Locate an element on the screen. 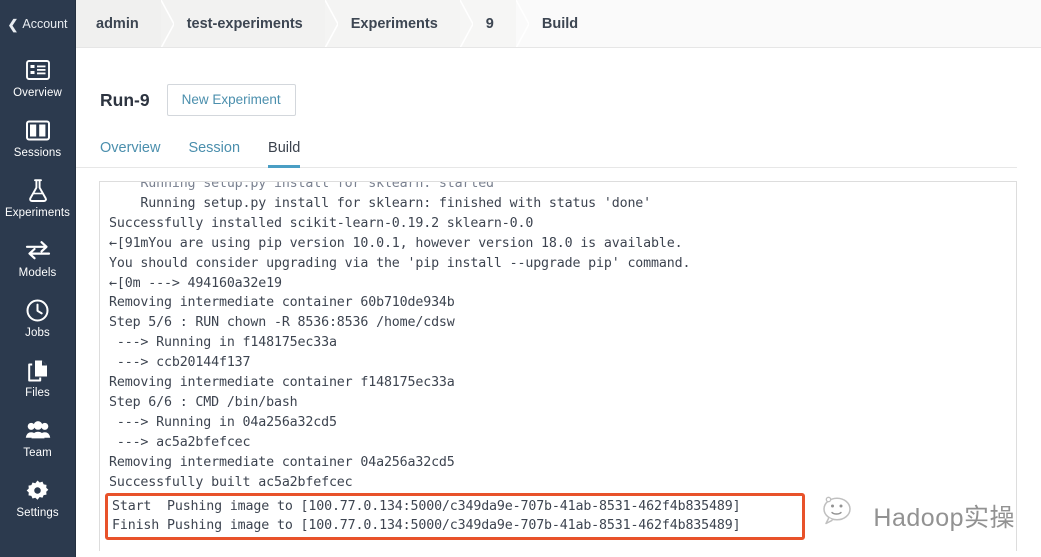 The width and height of the screenshot is (1041, 557). breadcrumb-label: Build is located at coordinates (560, 23).